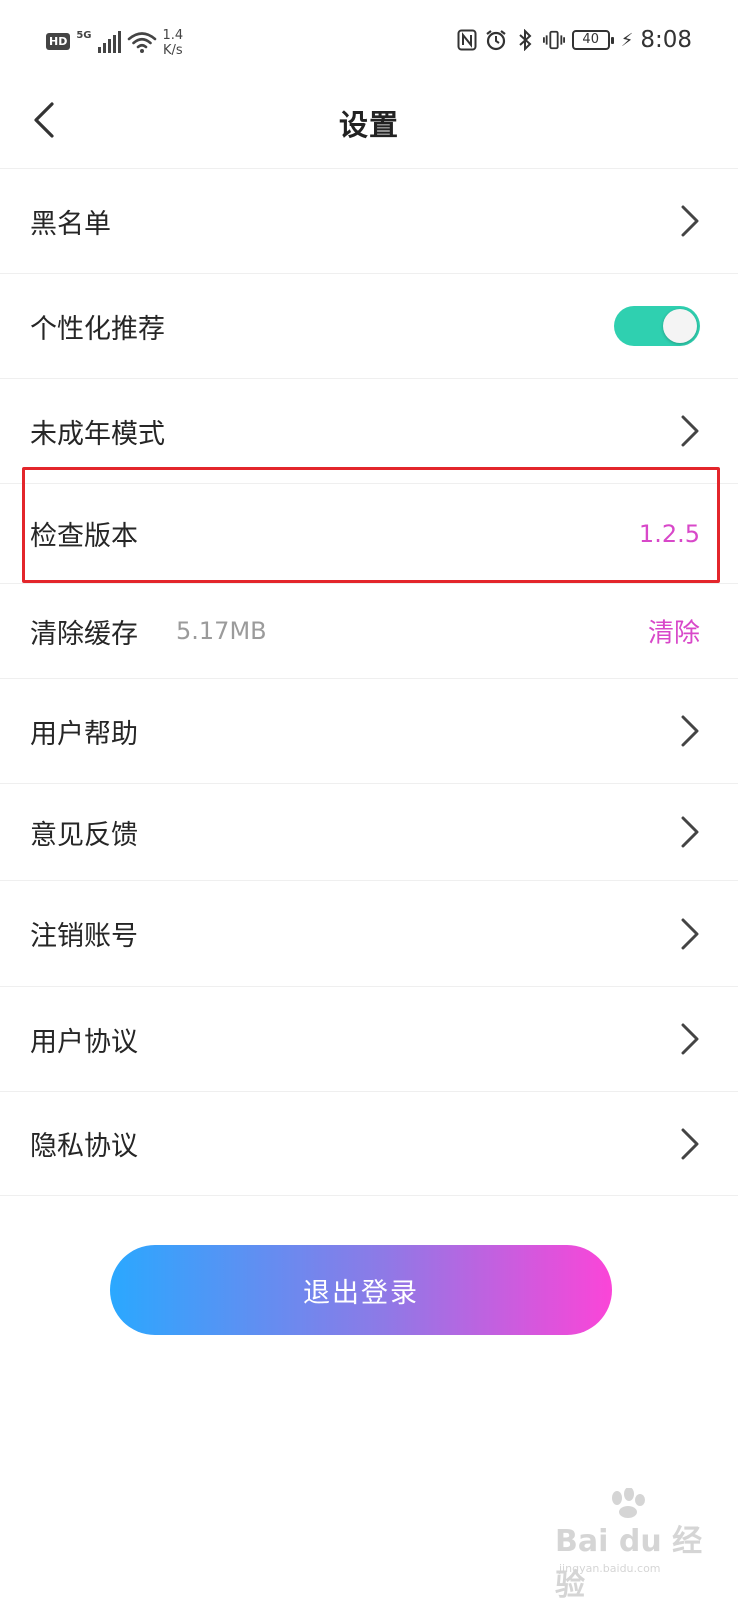 Image resolution: width=738 pixels, height=1600 pixels. What do you see at coordinates (369, 630) in the screenshot?
I see `row-clear-cache: 清除缓存 5.17MB 清除` at bounding box center [369, 630].